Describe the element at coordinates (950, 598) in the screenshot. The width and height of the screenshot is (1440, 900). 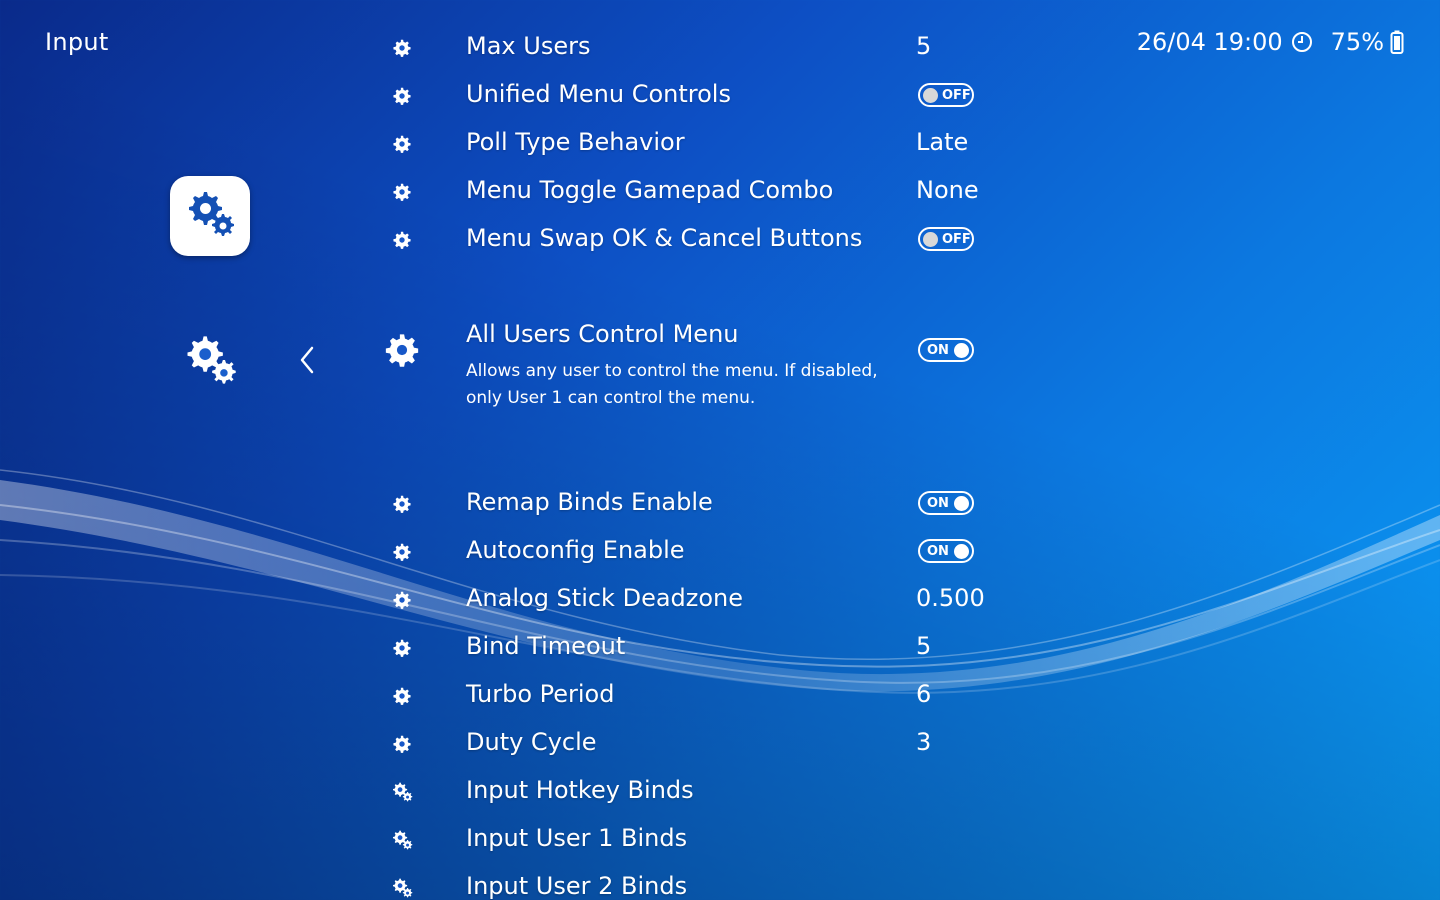
I see `list-item-value: 0.500` at that location.